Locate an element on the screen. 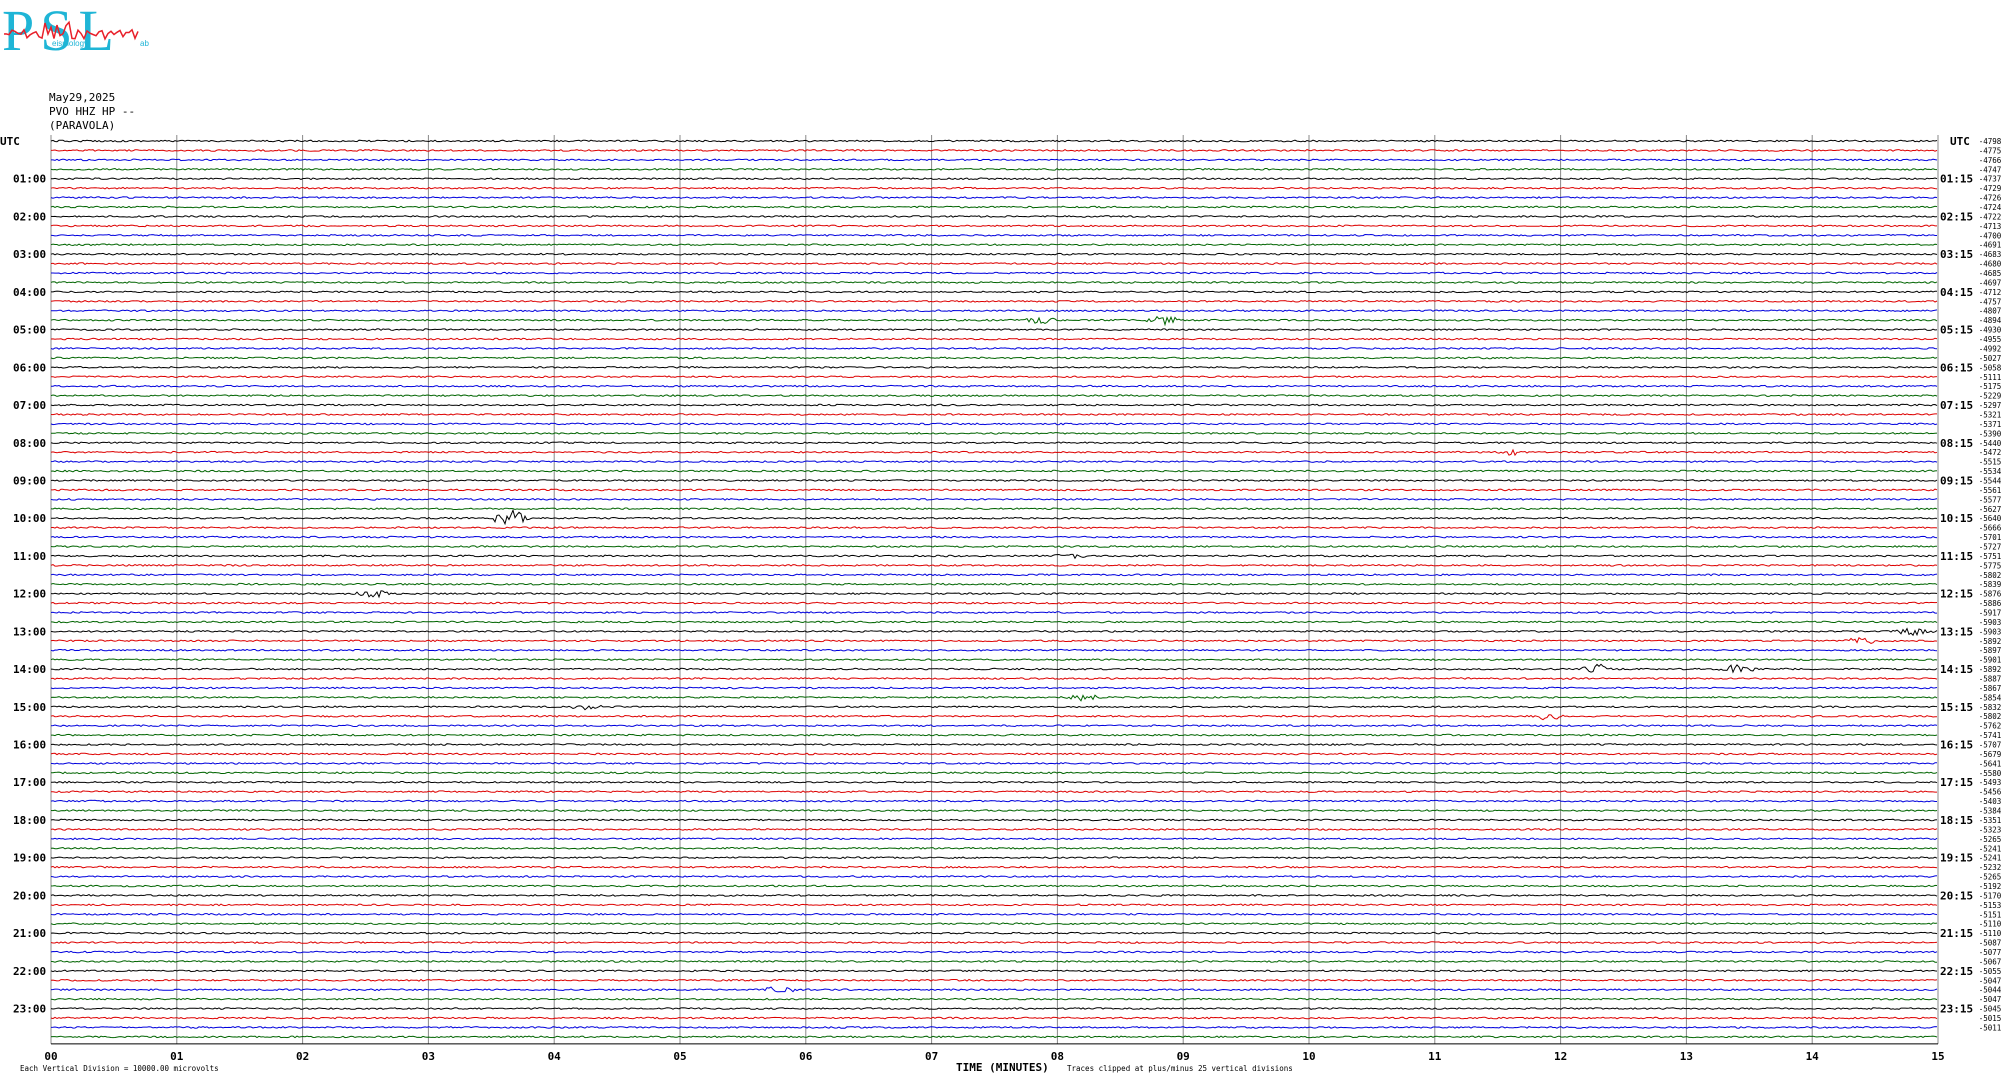  x-tick-label: 01 is located at coordinates (177, 1056).